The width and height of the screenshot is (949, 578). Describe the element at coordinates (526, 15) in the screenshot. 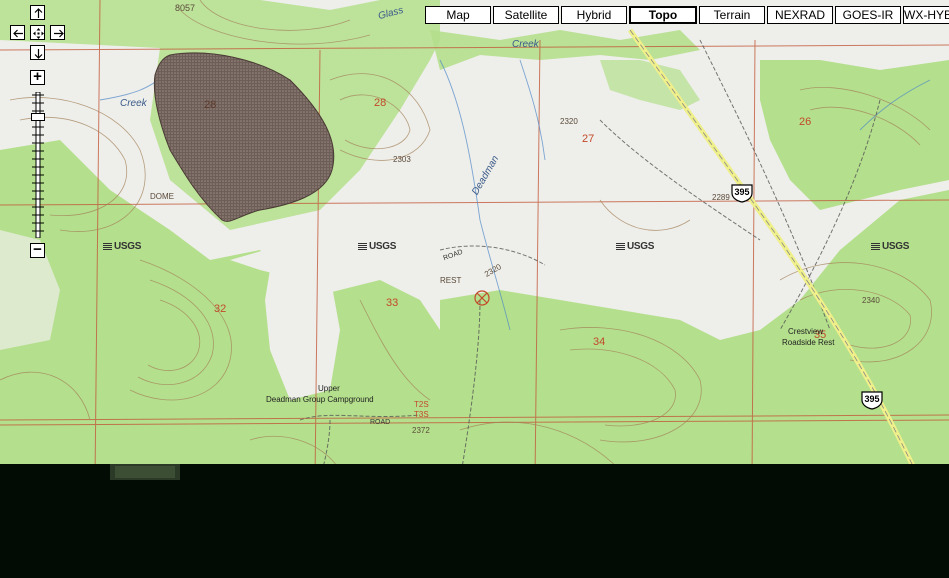

I see `map-type-satellite-button: Satellite` at that location.